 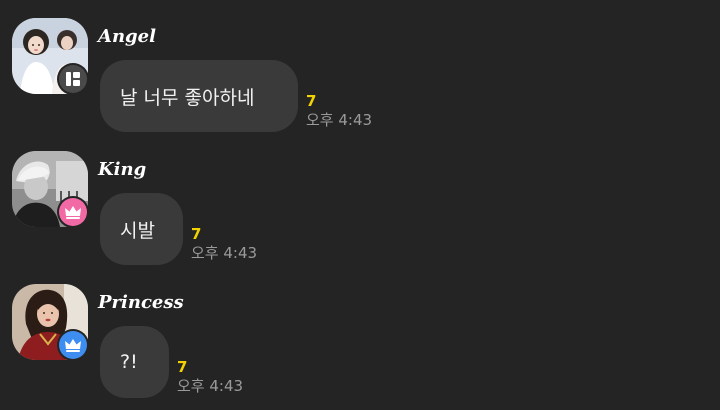 What do you see at coordinates (141, 302) in the screenshot?
I see `sender-name: Princess` at bounding box center [141, 302].